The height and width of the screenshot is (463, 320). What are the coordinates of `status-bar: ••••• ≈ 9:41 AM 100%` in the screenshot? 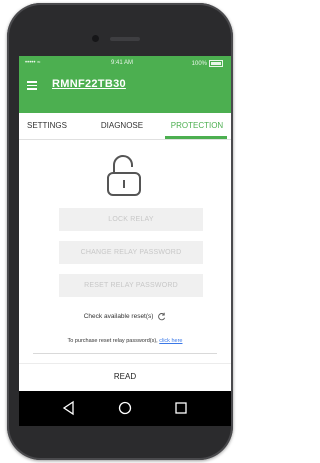 It's located at (125, 63).